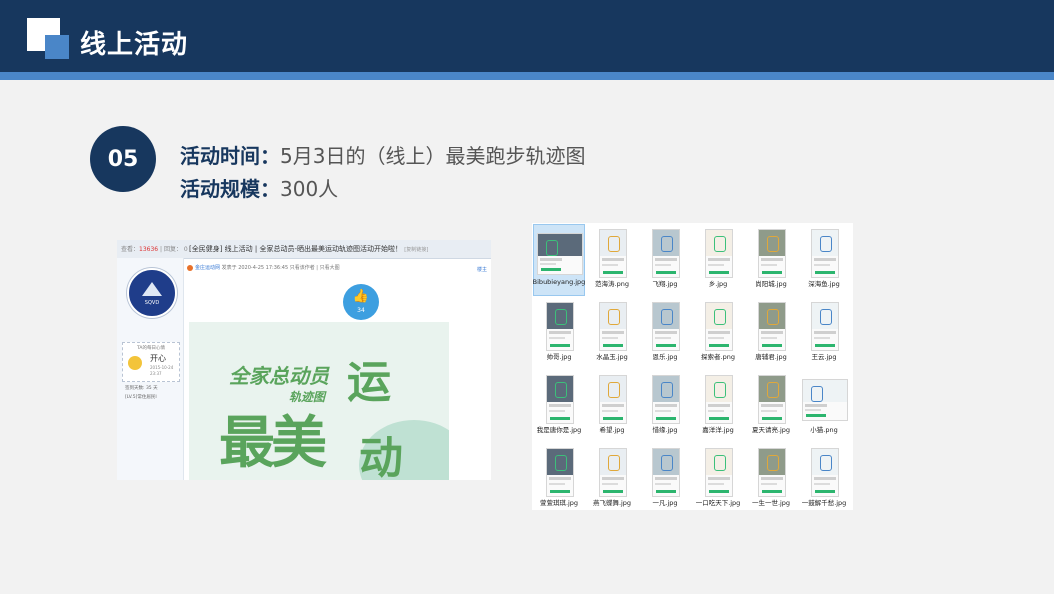 The width and height of the screenshot is (1054, 594). I want to click on header-stripe, so click(527, 76).